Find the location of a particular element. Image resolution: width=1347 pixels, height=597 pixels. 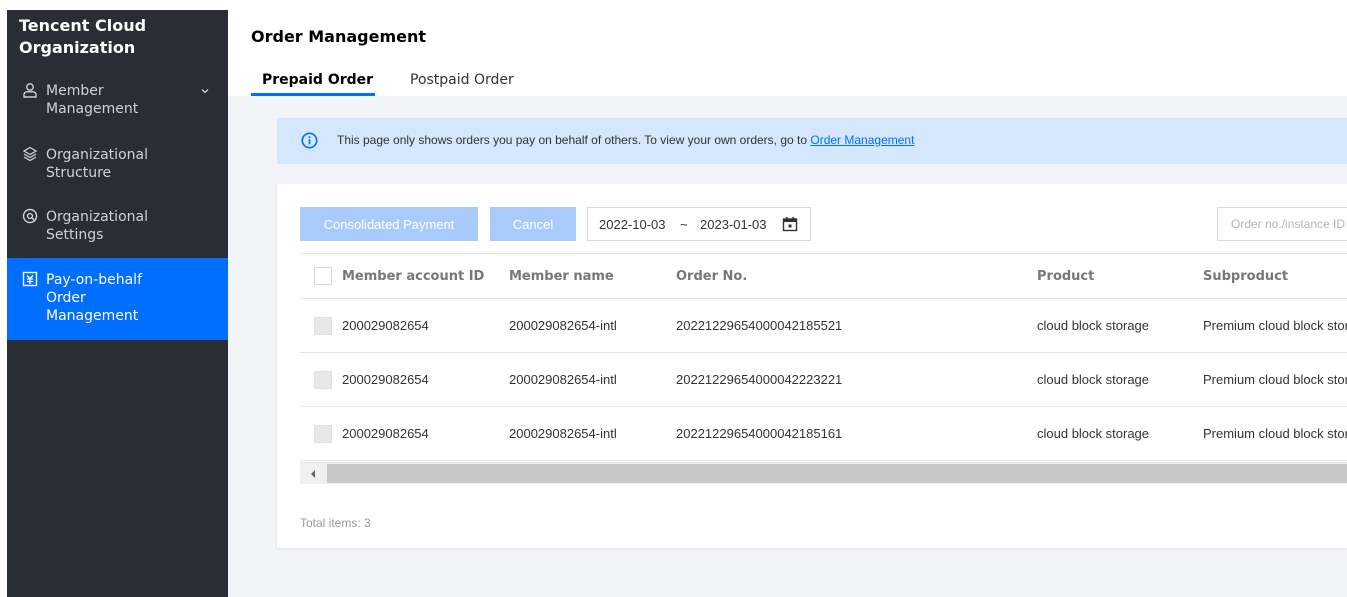

column-header-member-name: Member name is located at coordinates (561, 276).